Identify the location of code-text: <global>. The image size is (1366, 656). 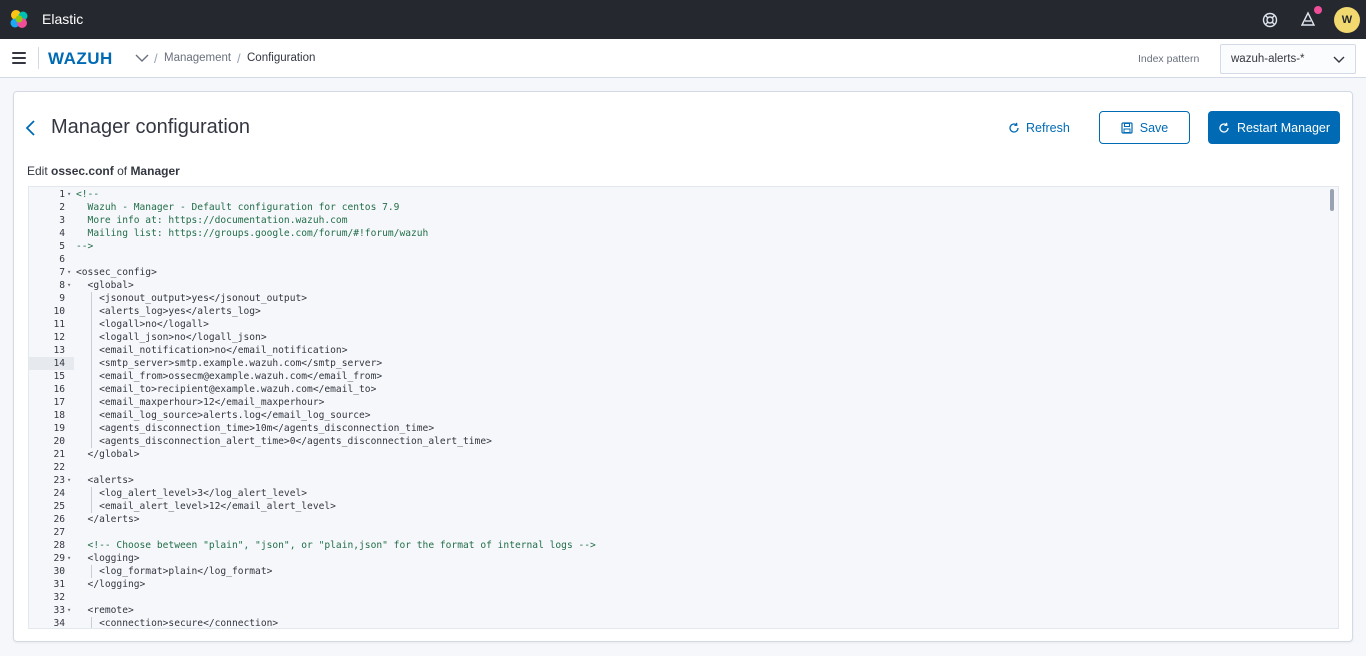
(105, 285).